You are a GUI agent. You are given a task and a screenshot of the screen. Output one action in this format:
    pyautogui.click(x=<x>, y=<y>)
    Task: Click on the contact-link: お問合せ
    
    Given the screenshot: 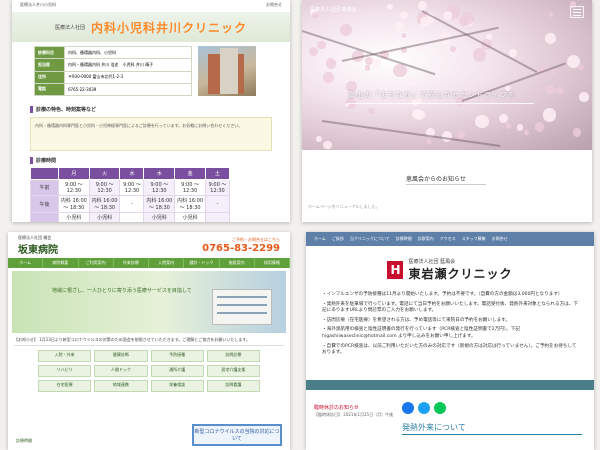 What is the action you would take?
    pyautogui.click(x=274, y=6)
    